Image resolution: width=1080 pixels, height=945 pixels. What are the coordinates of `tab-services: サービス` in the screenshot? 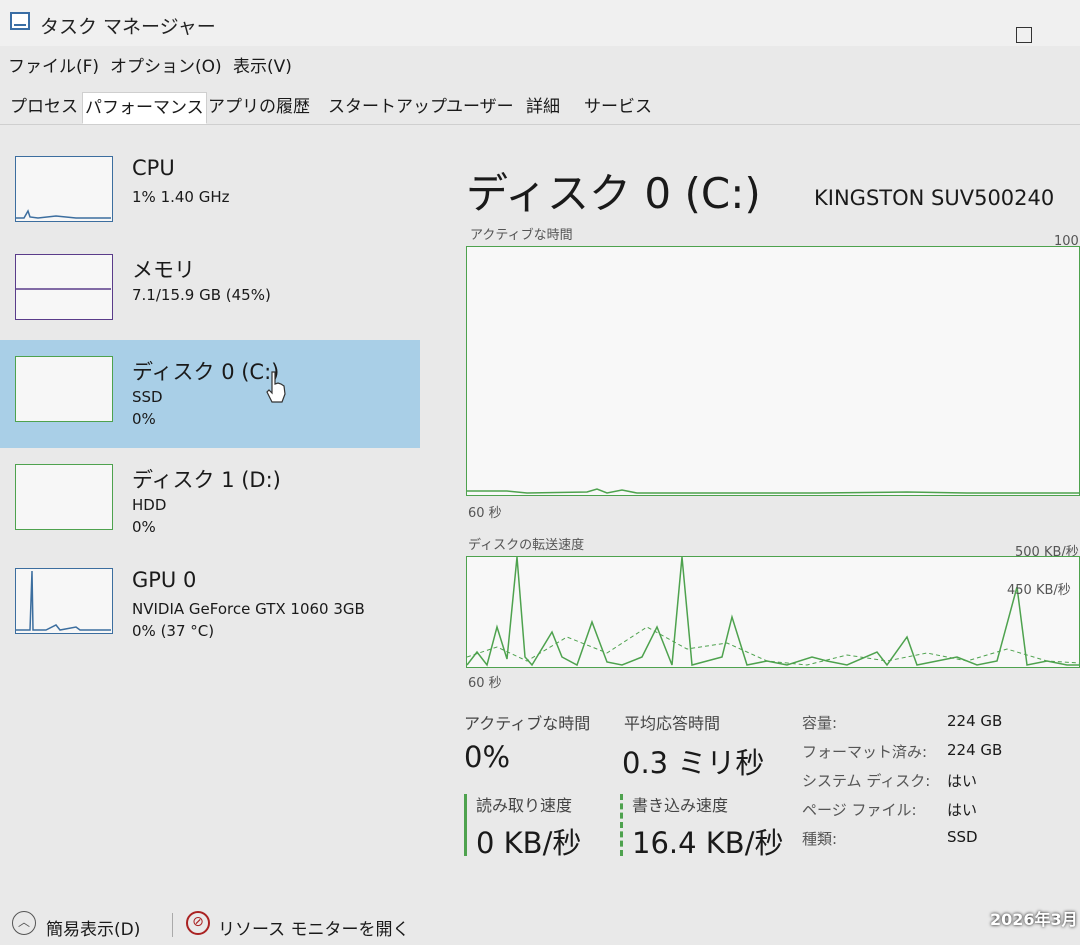 It's located at (618, 107).